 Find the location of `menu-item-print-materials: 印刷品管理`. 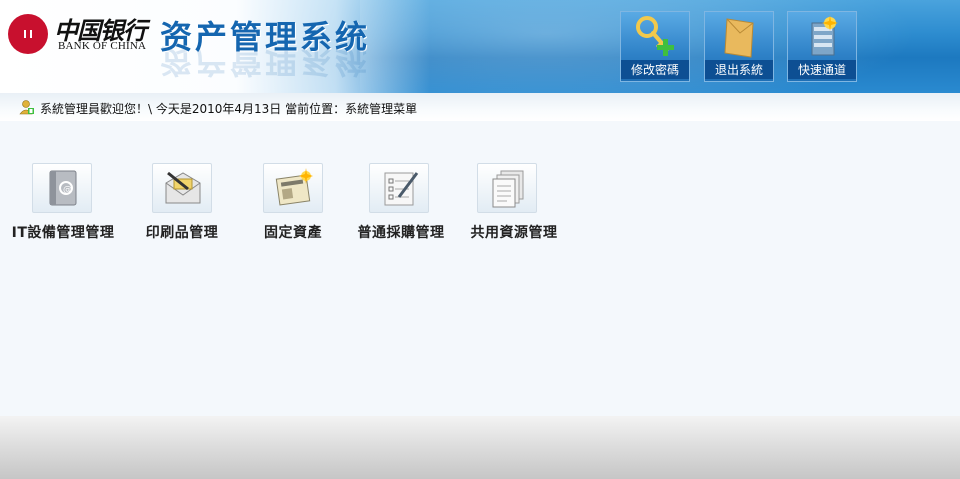

menu-item-print-materials: 印刷品管理 is located at coordinates (182, 206).